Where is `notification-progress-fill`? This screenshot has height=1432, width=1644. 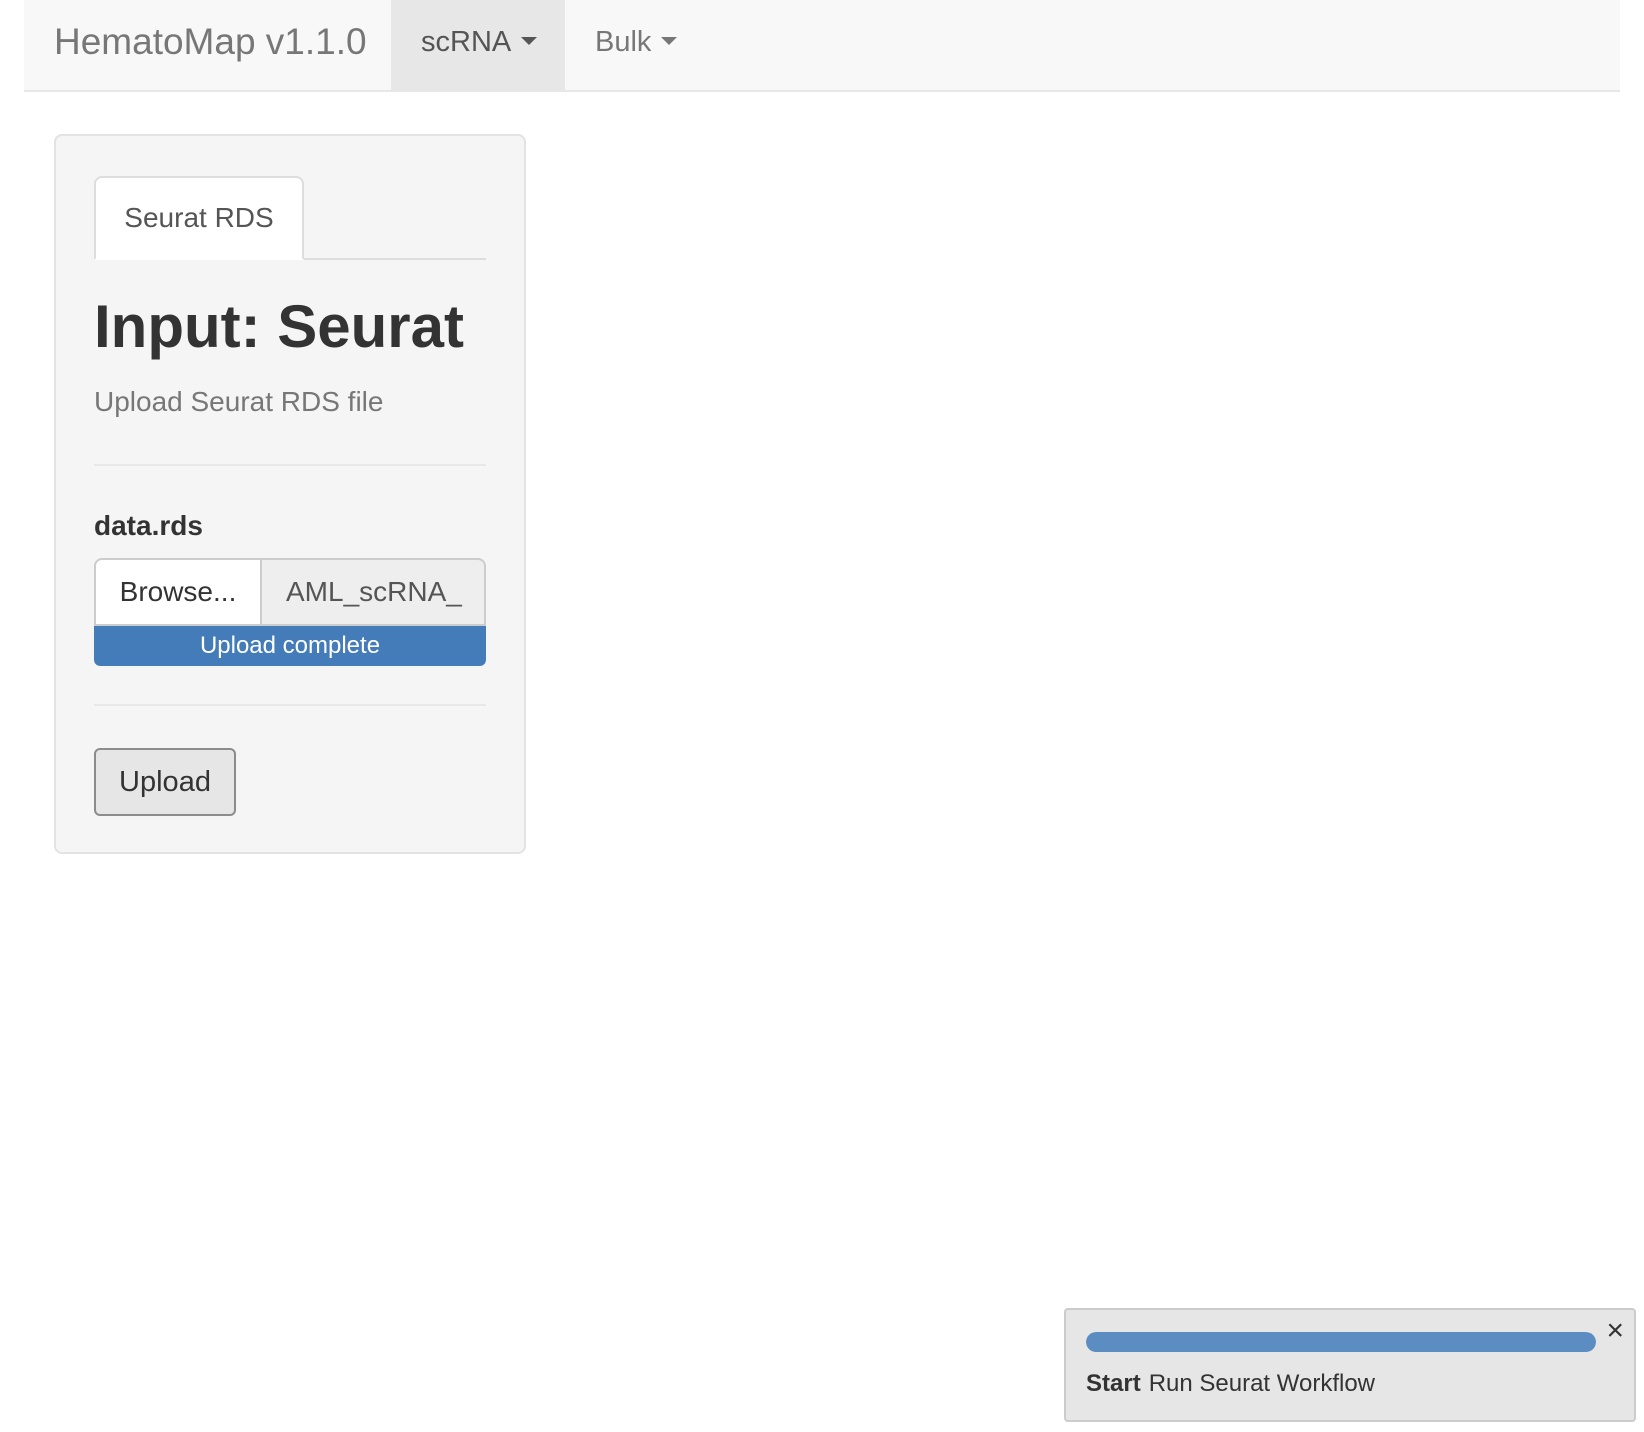
notification-progress-fill is located at coordinates (1341, 1342).